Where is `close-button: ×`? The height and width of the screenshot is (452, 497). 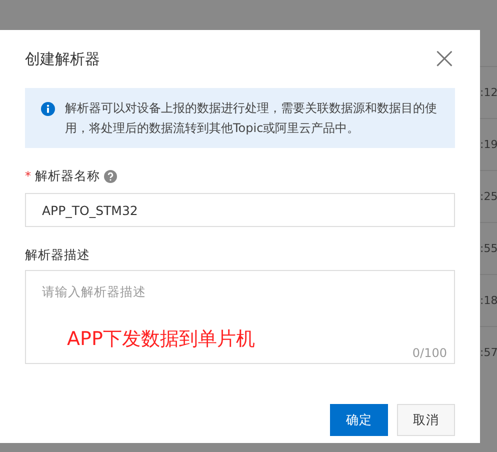
close-button: × is located at coordinates (444, 59).